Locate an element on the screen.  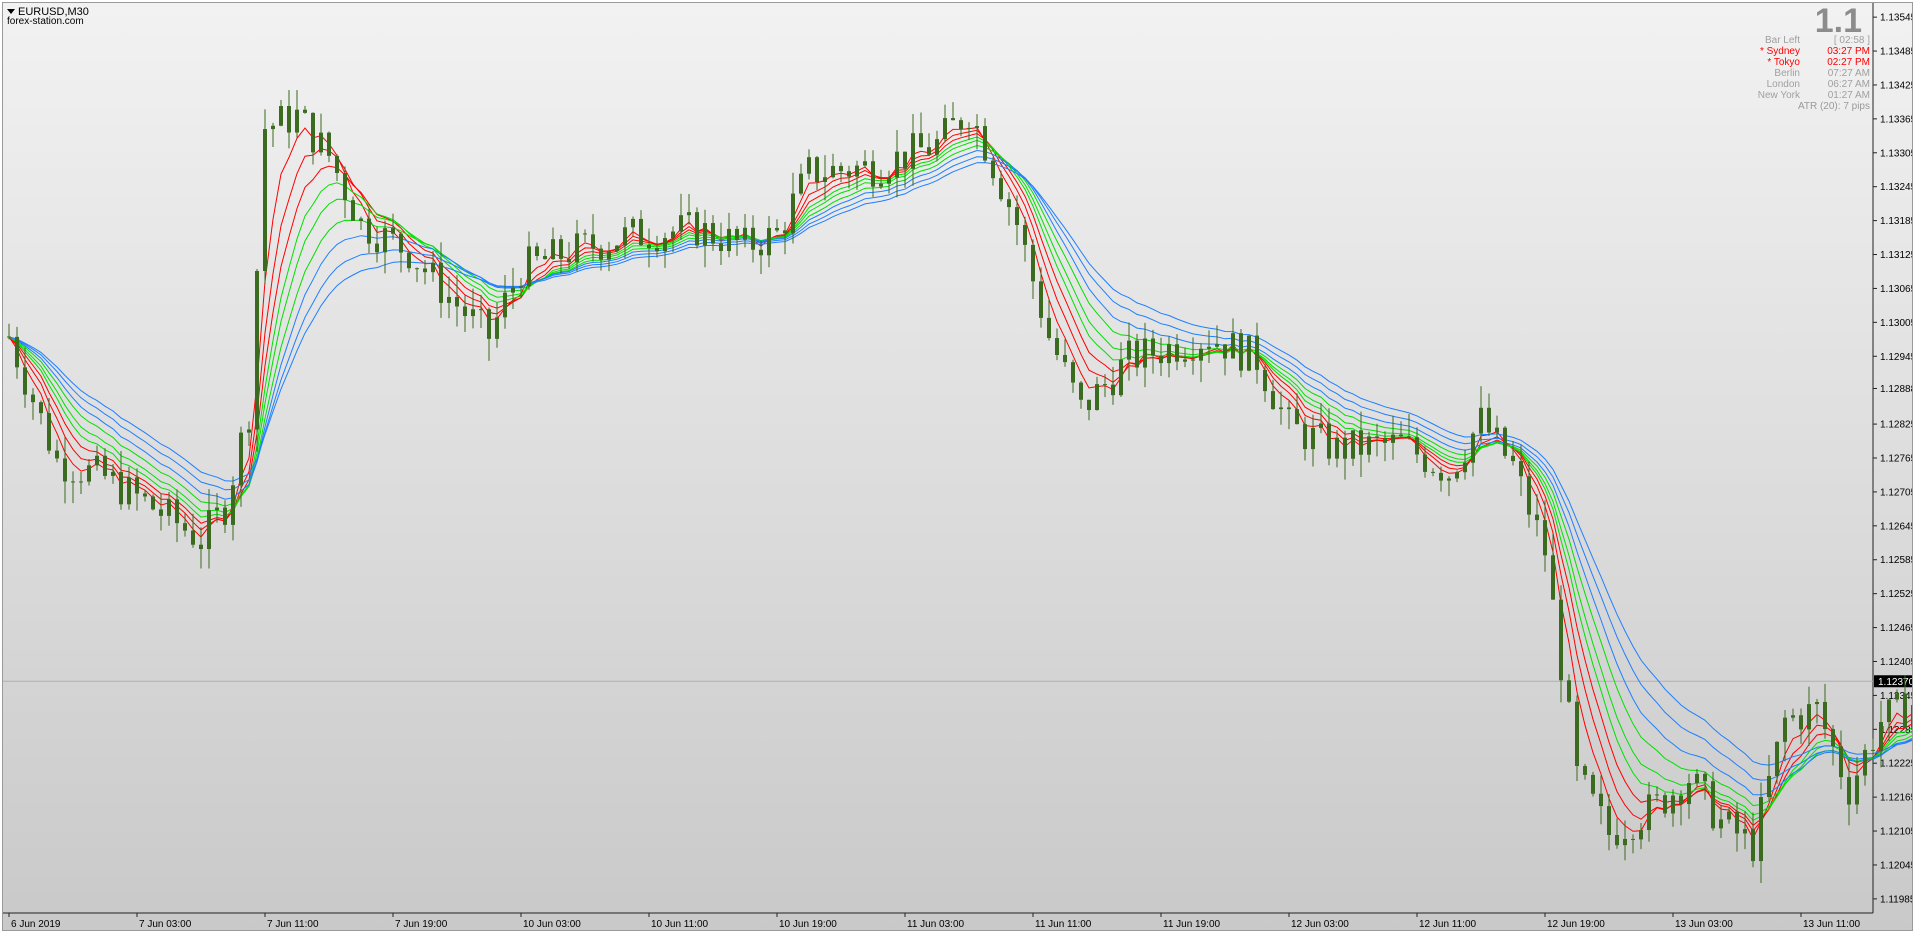
price-tick-label: 1.12525 is located at coordinates (1896, 594).